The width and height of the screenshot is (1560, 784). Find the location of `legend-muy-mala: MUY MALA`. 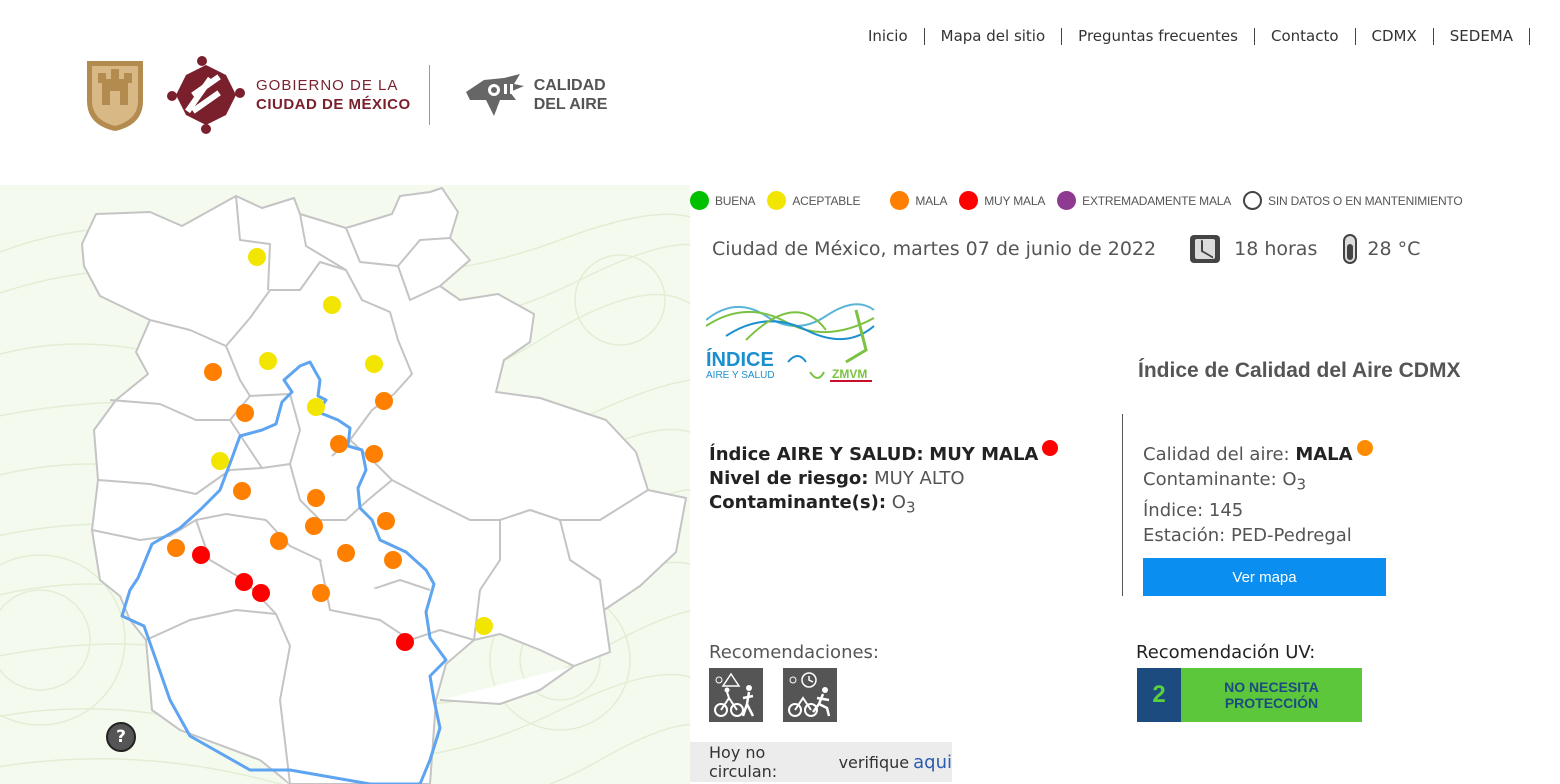

legend-muy-mala: MUY MALA is located at coordinates (1002, 200).